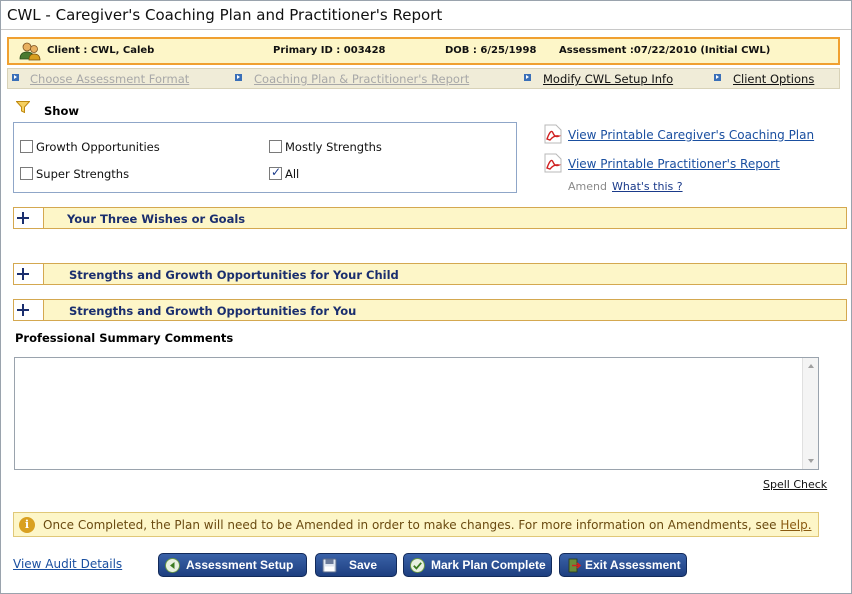 The height and width of the screenshot is (594, 852). Describe the element at coordinates (172, 565) in the screenshot. I see `back-arrow-icon` at that location.